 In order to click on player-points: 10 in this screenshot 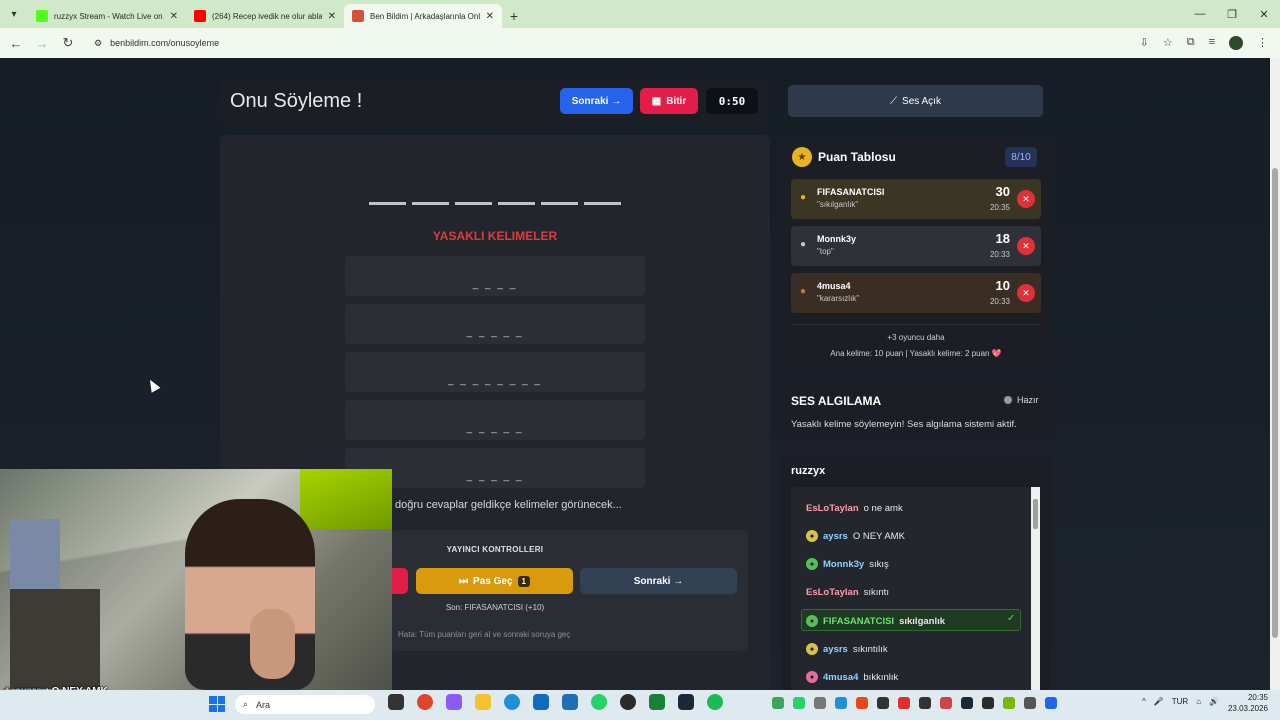, I will do `click(1002, 285)`.